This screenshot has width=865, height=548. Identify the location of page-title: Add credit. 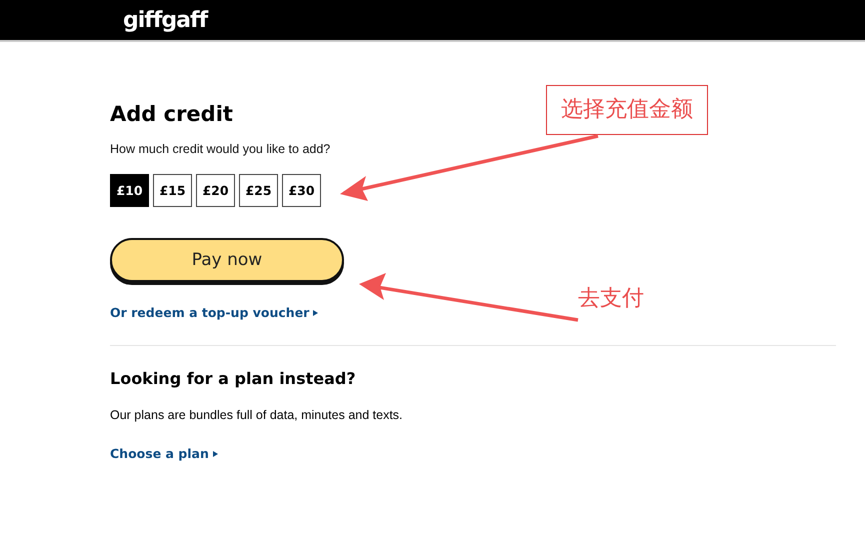
(171, 114).